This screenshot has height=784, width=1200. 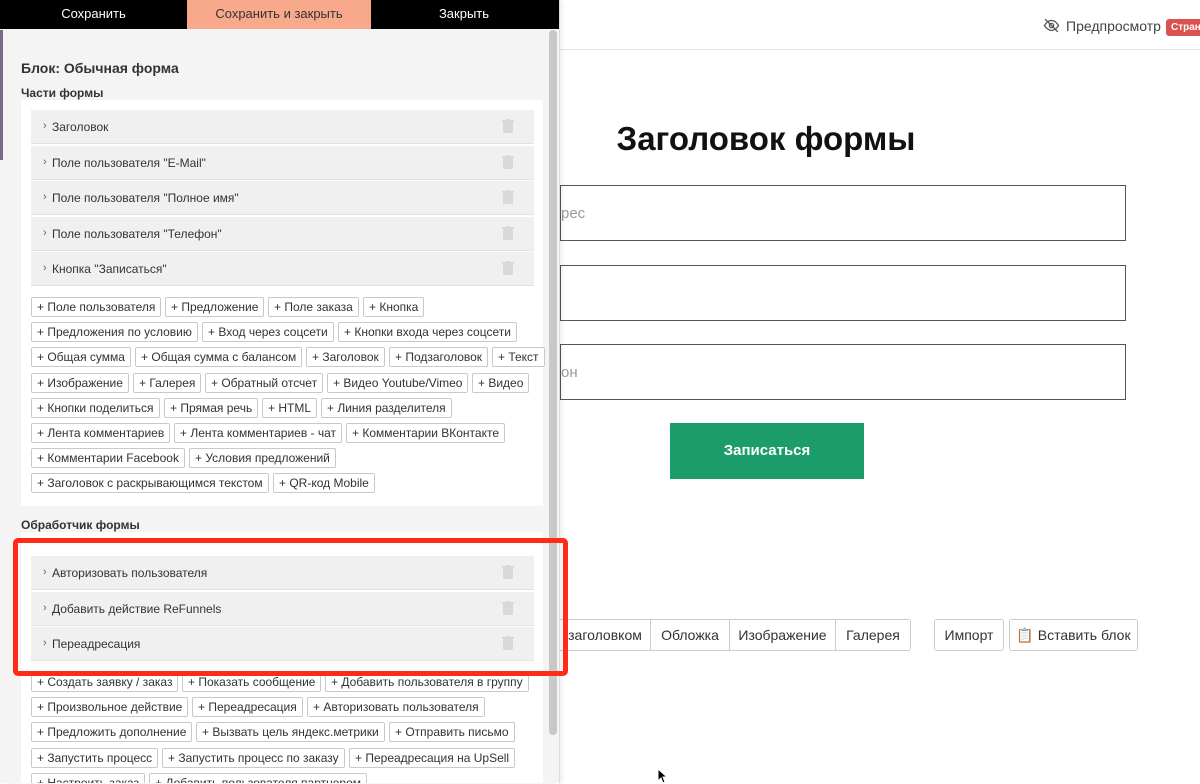 What do you see at coordinates (62, 93) in the screenshot?
I see `form-parts-label: Части формы` at bounding box center [62, 93].